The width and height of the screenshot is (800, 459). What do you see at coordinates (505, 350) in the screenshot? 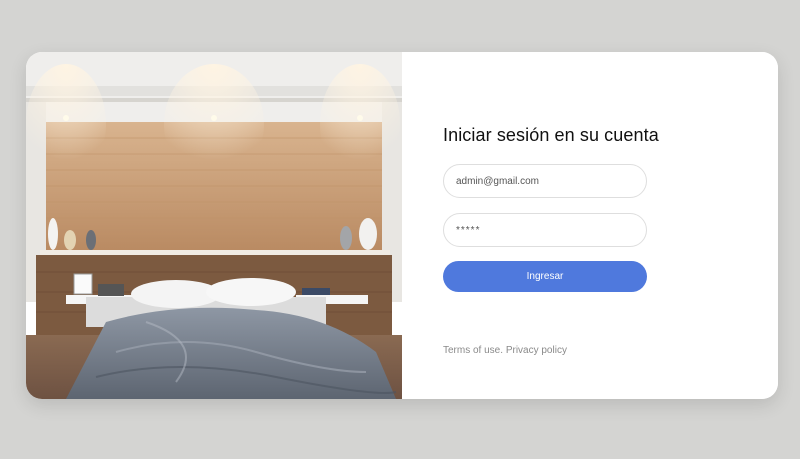
I see `legal-links: Terms of use. Privacy policy` at bounding box center [505, 350].